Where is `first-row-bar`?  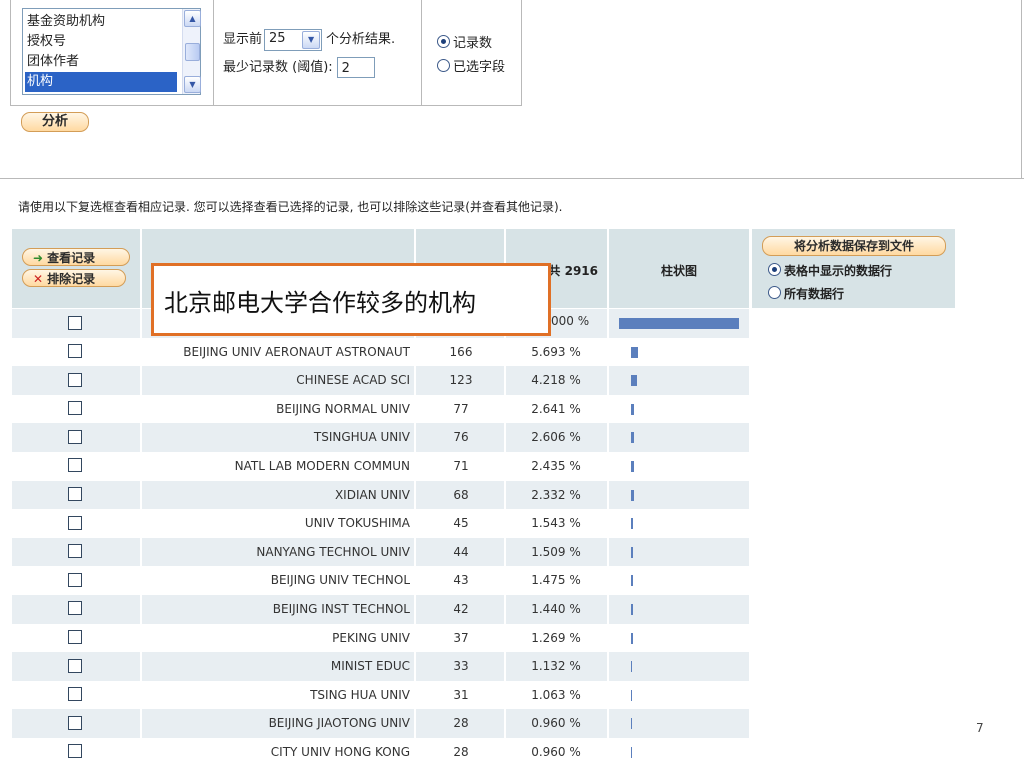
first-row-bar is located at coordinates (679, 323).